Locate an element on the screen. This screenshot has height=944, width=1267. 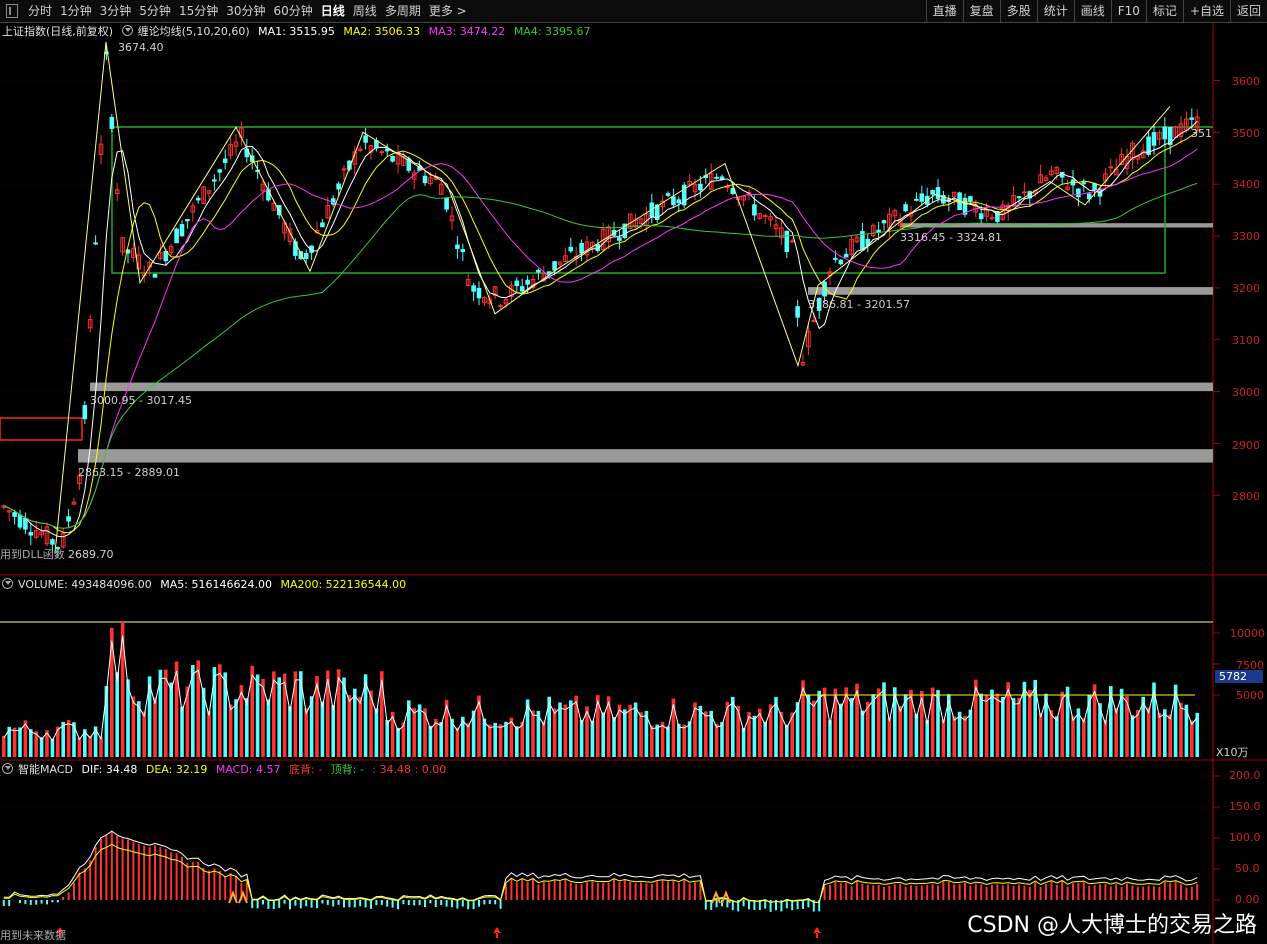
macd-extra: : 34.48 : 0.00 is located at coordinates (409, 769).